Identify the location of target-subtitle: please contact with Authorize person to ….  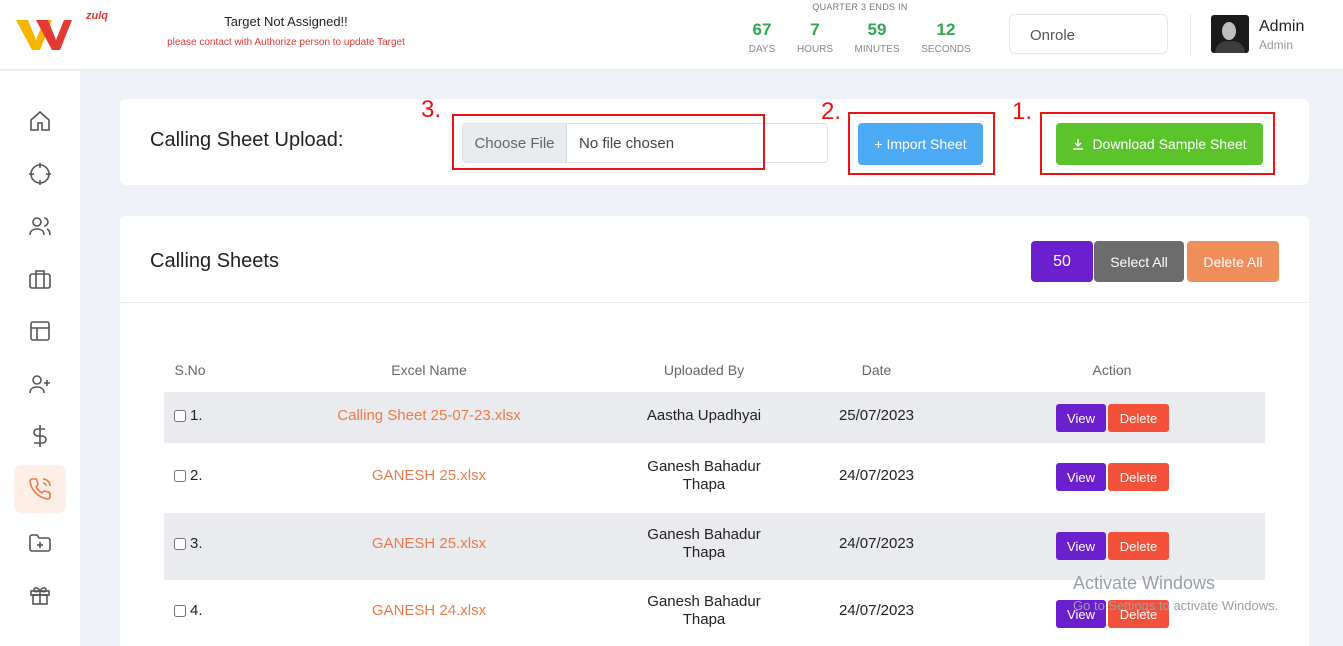
(286, 42).